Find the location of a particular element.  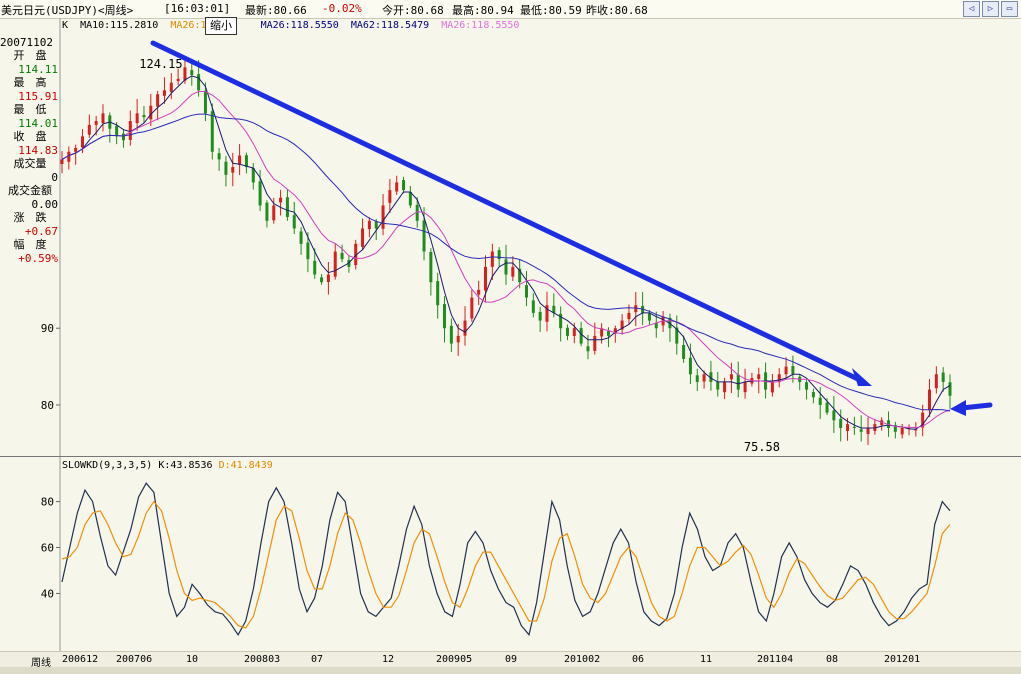

x-tick: 201201 is located at coordinates (902, 659).